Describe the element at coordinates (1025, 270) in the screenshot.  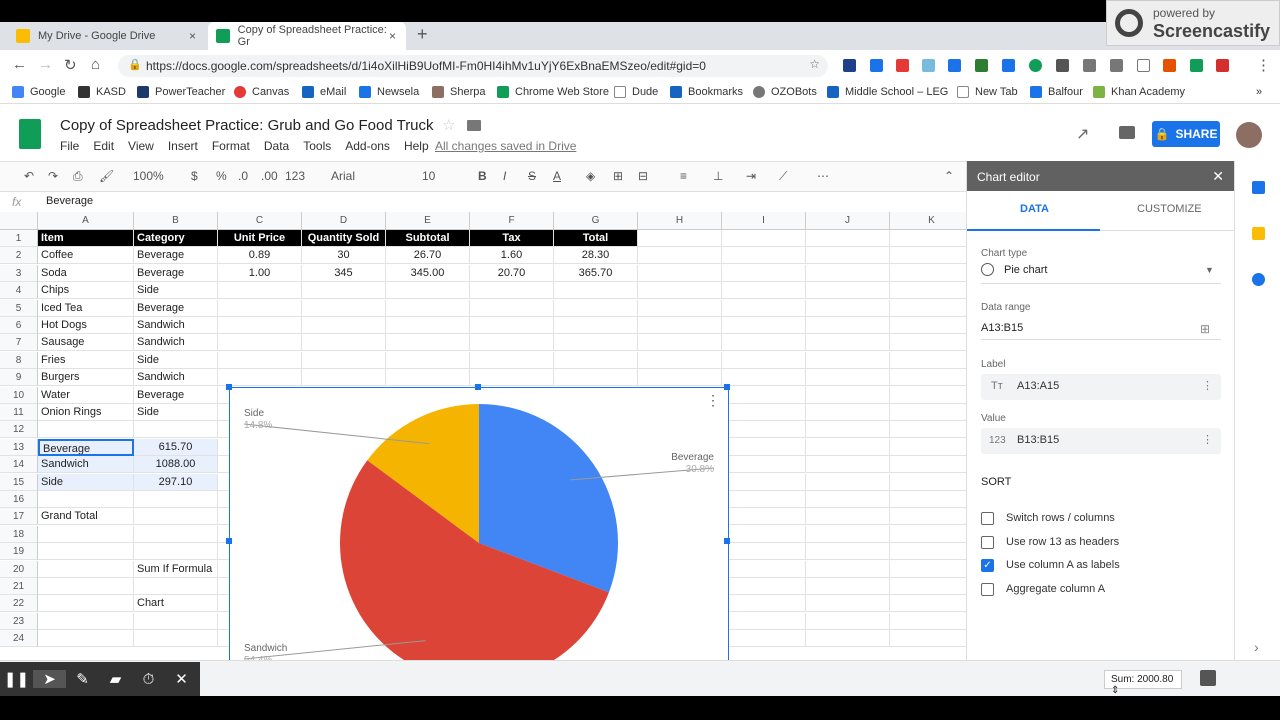
I see `chart-type-select: Pie chart` at that location.